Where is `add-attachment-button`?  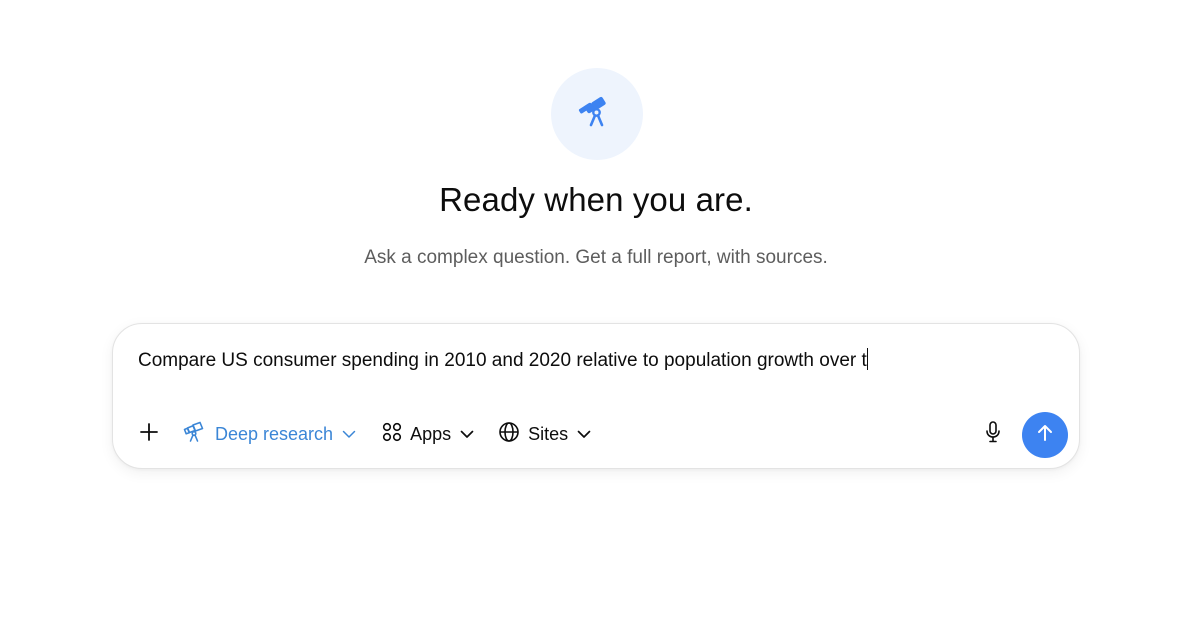
add-attachment-button is located at coordinates (149, 434).